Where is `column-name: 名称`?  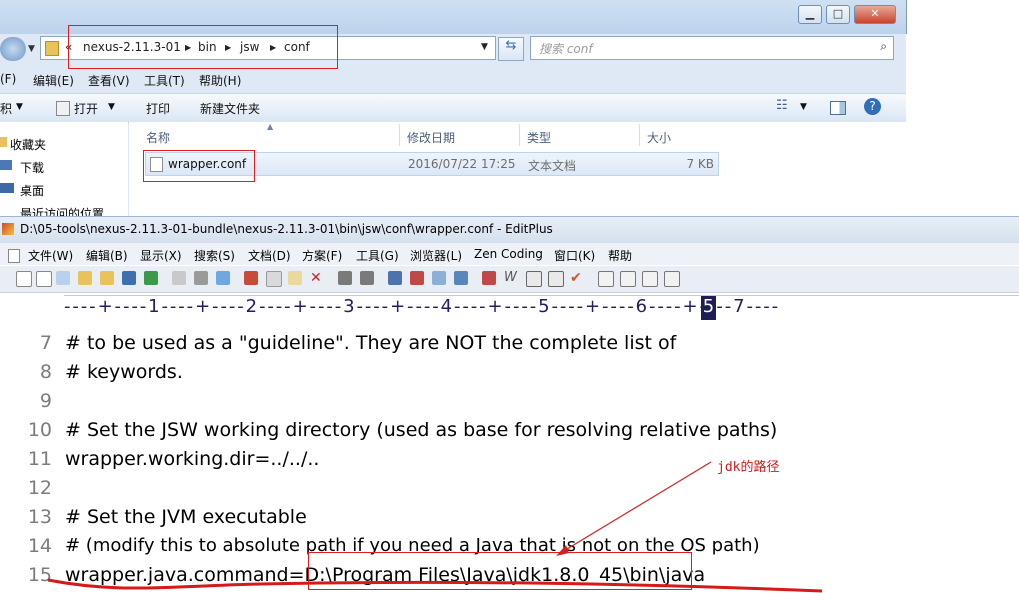 column-name: 名称 is located at coordinates (158, 137).